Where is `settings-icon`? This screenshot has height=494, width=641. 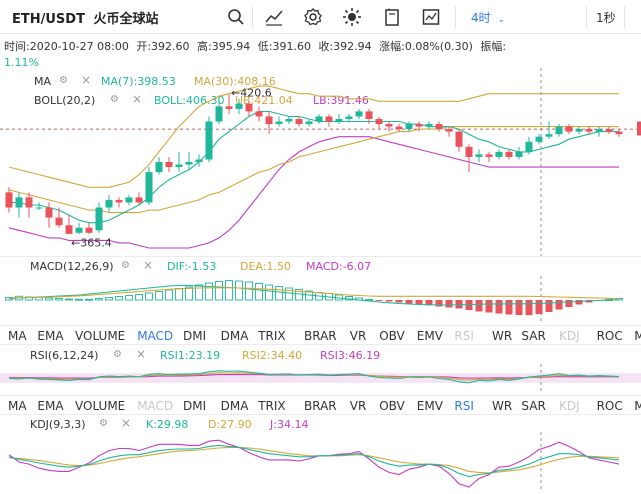 settings-icon is located at coordinates (313, 17).